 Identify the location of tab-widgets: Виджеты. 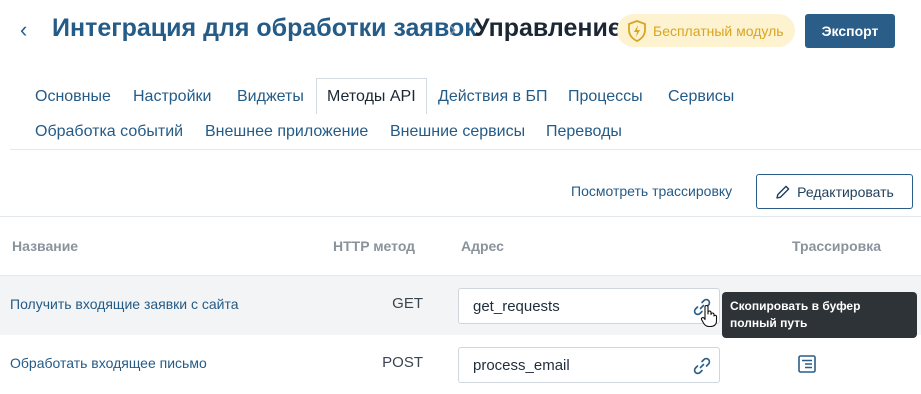
(270, 97).